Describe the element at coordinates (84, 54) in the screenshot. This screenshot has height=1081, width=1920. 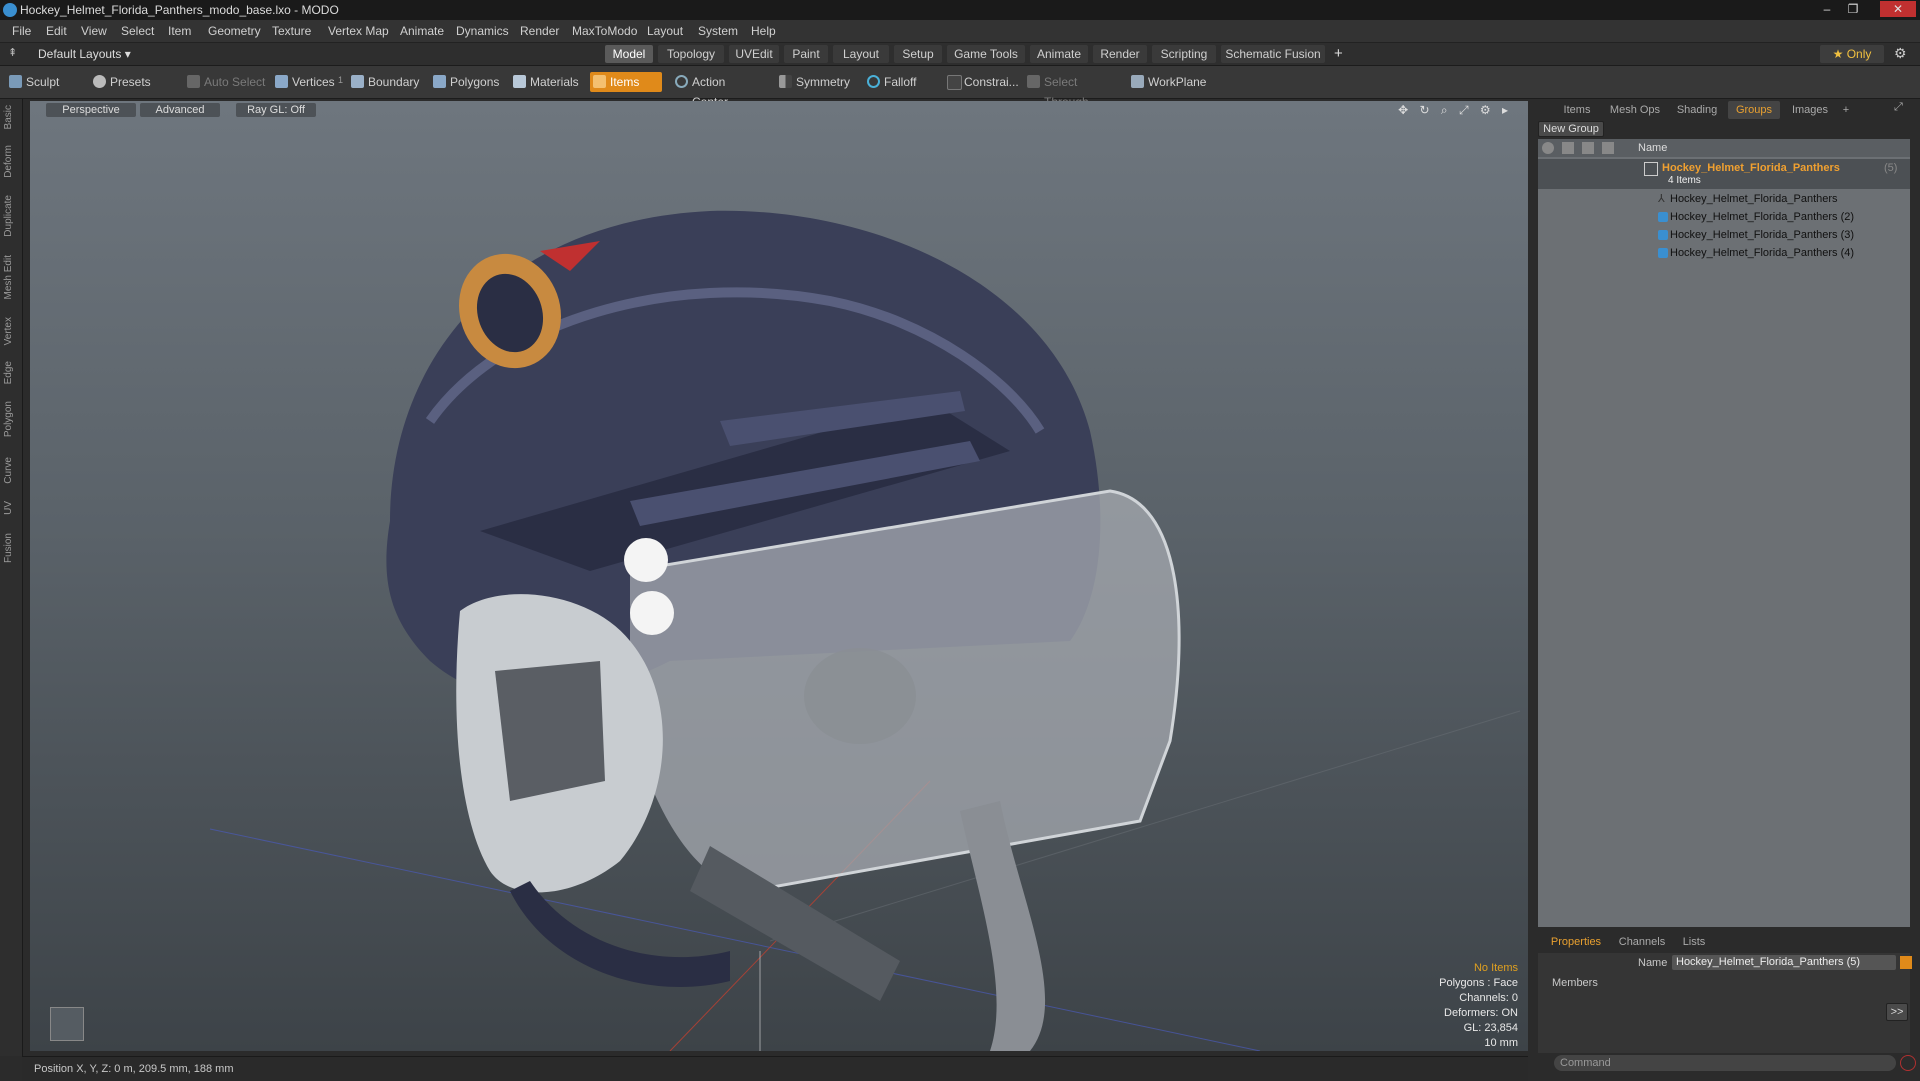
I see `layouts-dropdown: Default Layouts ▾` at that location.